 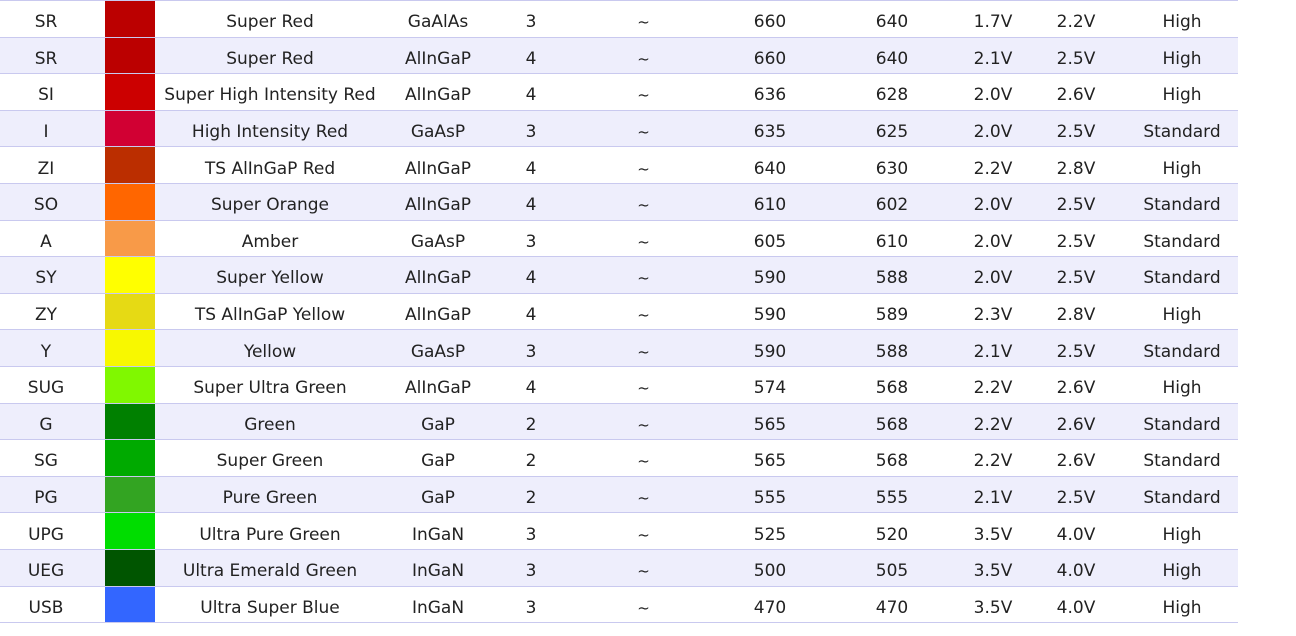 What do you see at coordinates (770, 55) in the screenshot?
I see `peak-wavelength: 660` at bounding box center [770, 55].